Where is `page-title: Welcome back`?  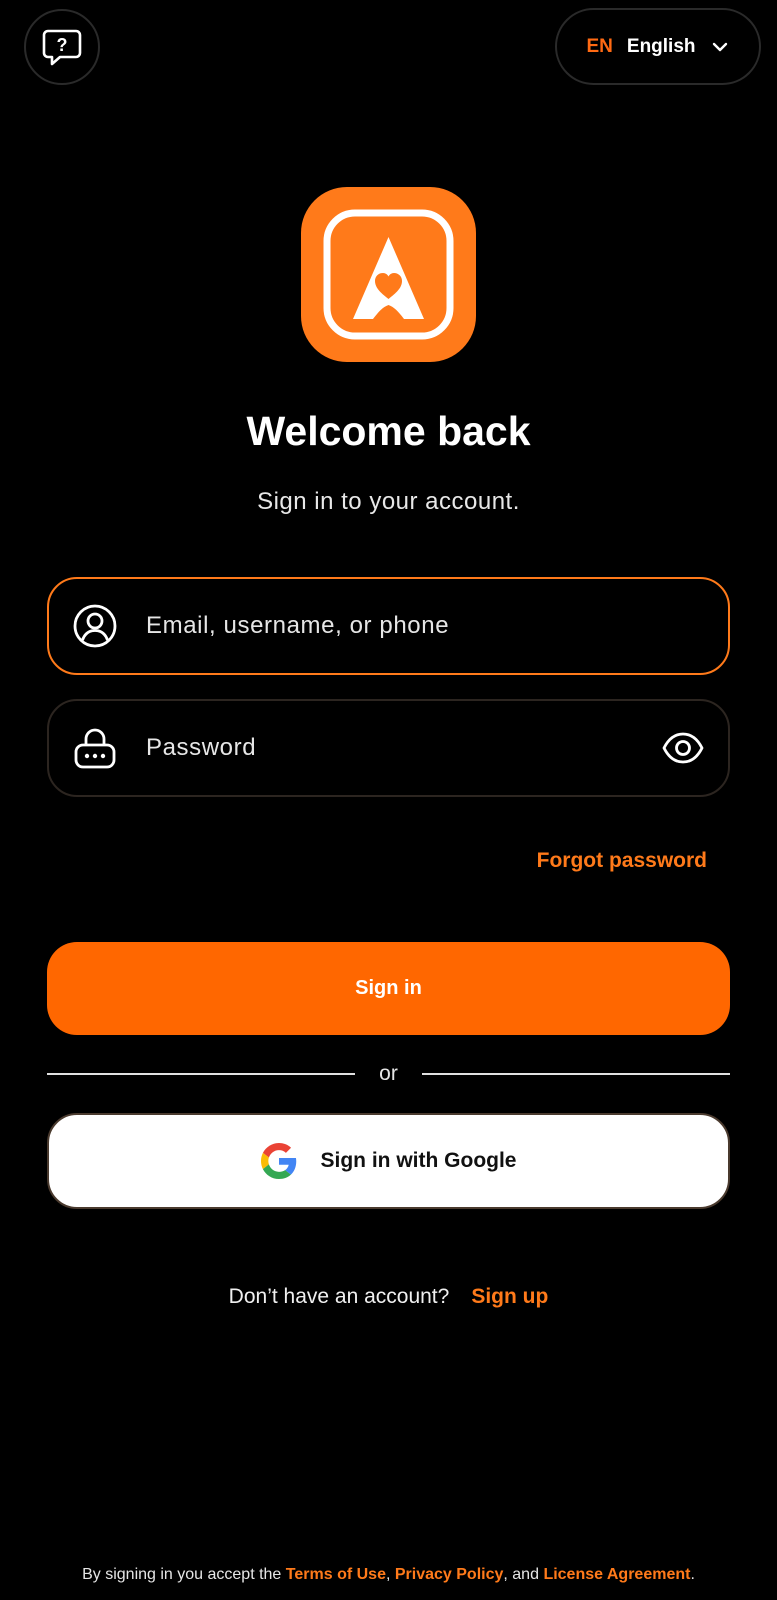
page-title: Welcome back is located at coordinates (388, 431).